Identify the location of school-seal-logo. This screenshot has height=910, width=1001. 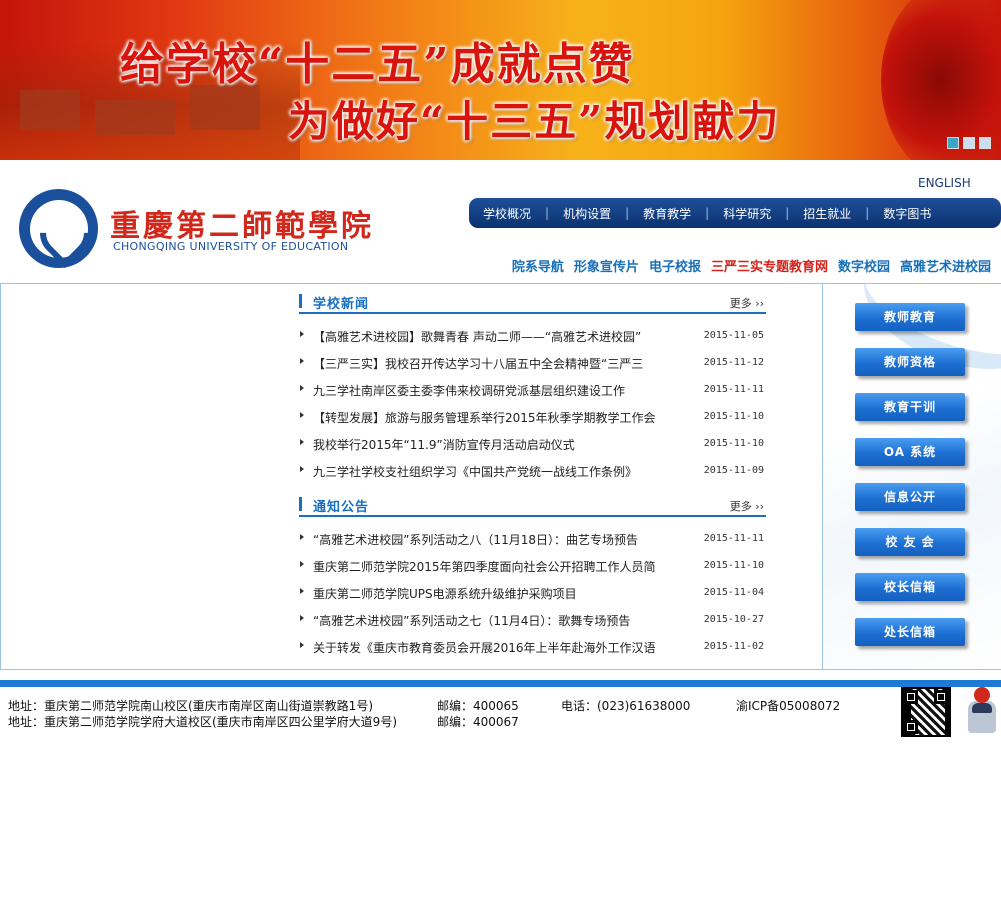
(58, 228).